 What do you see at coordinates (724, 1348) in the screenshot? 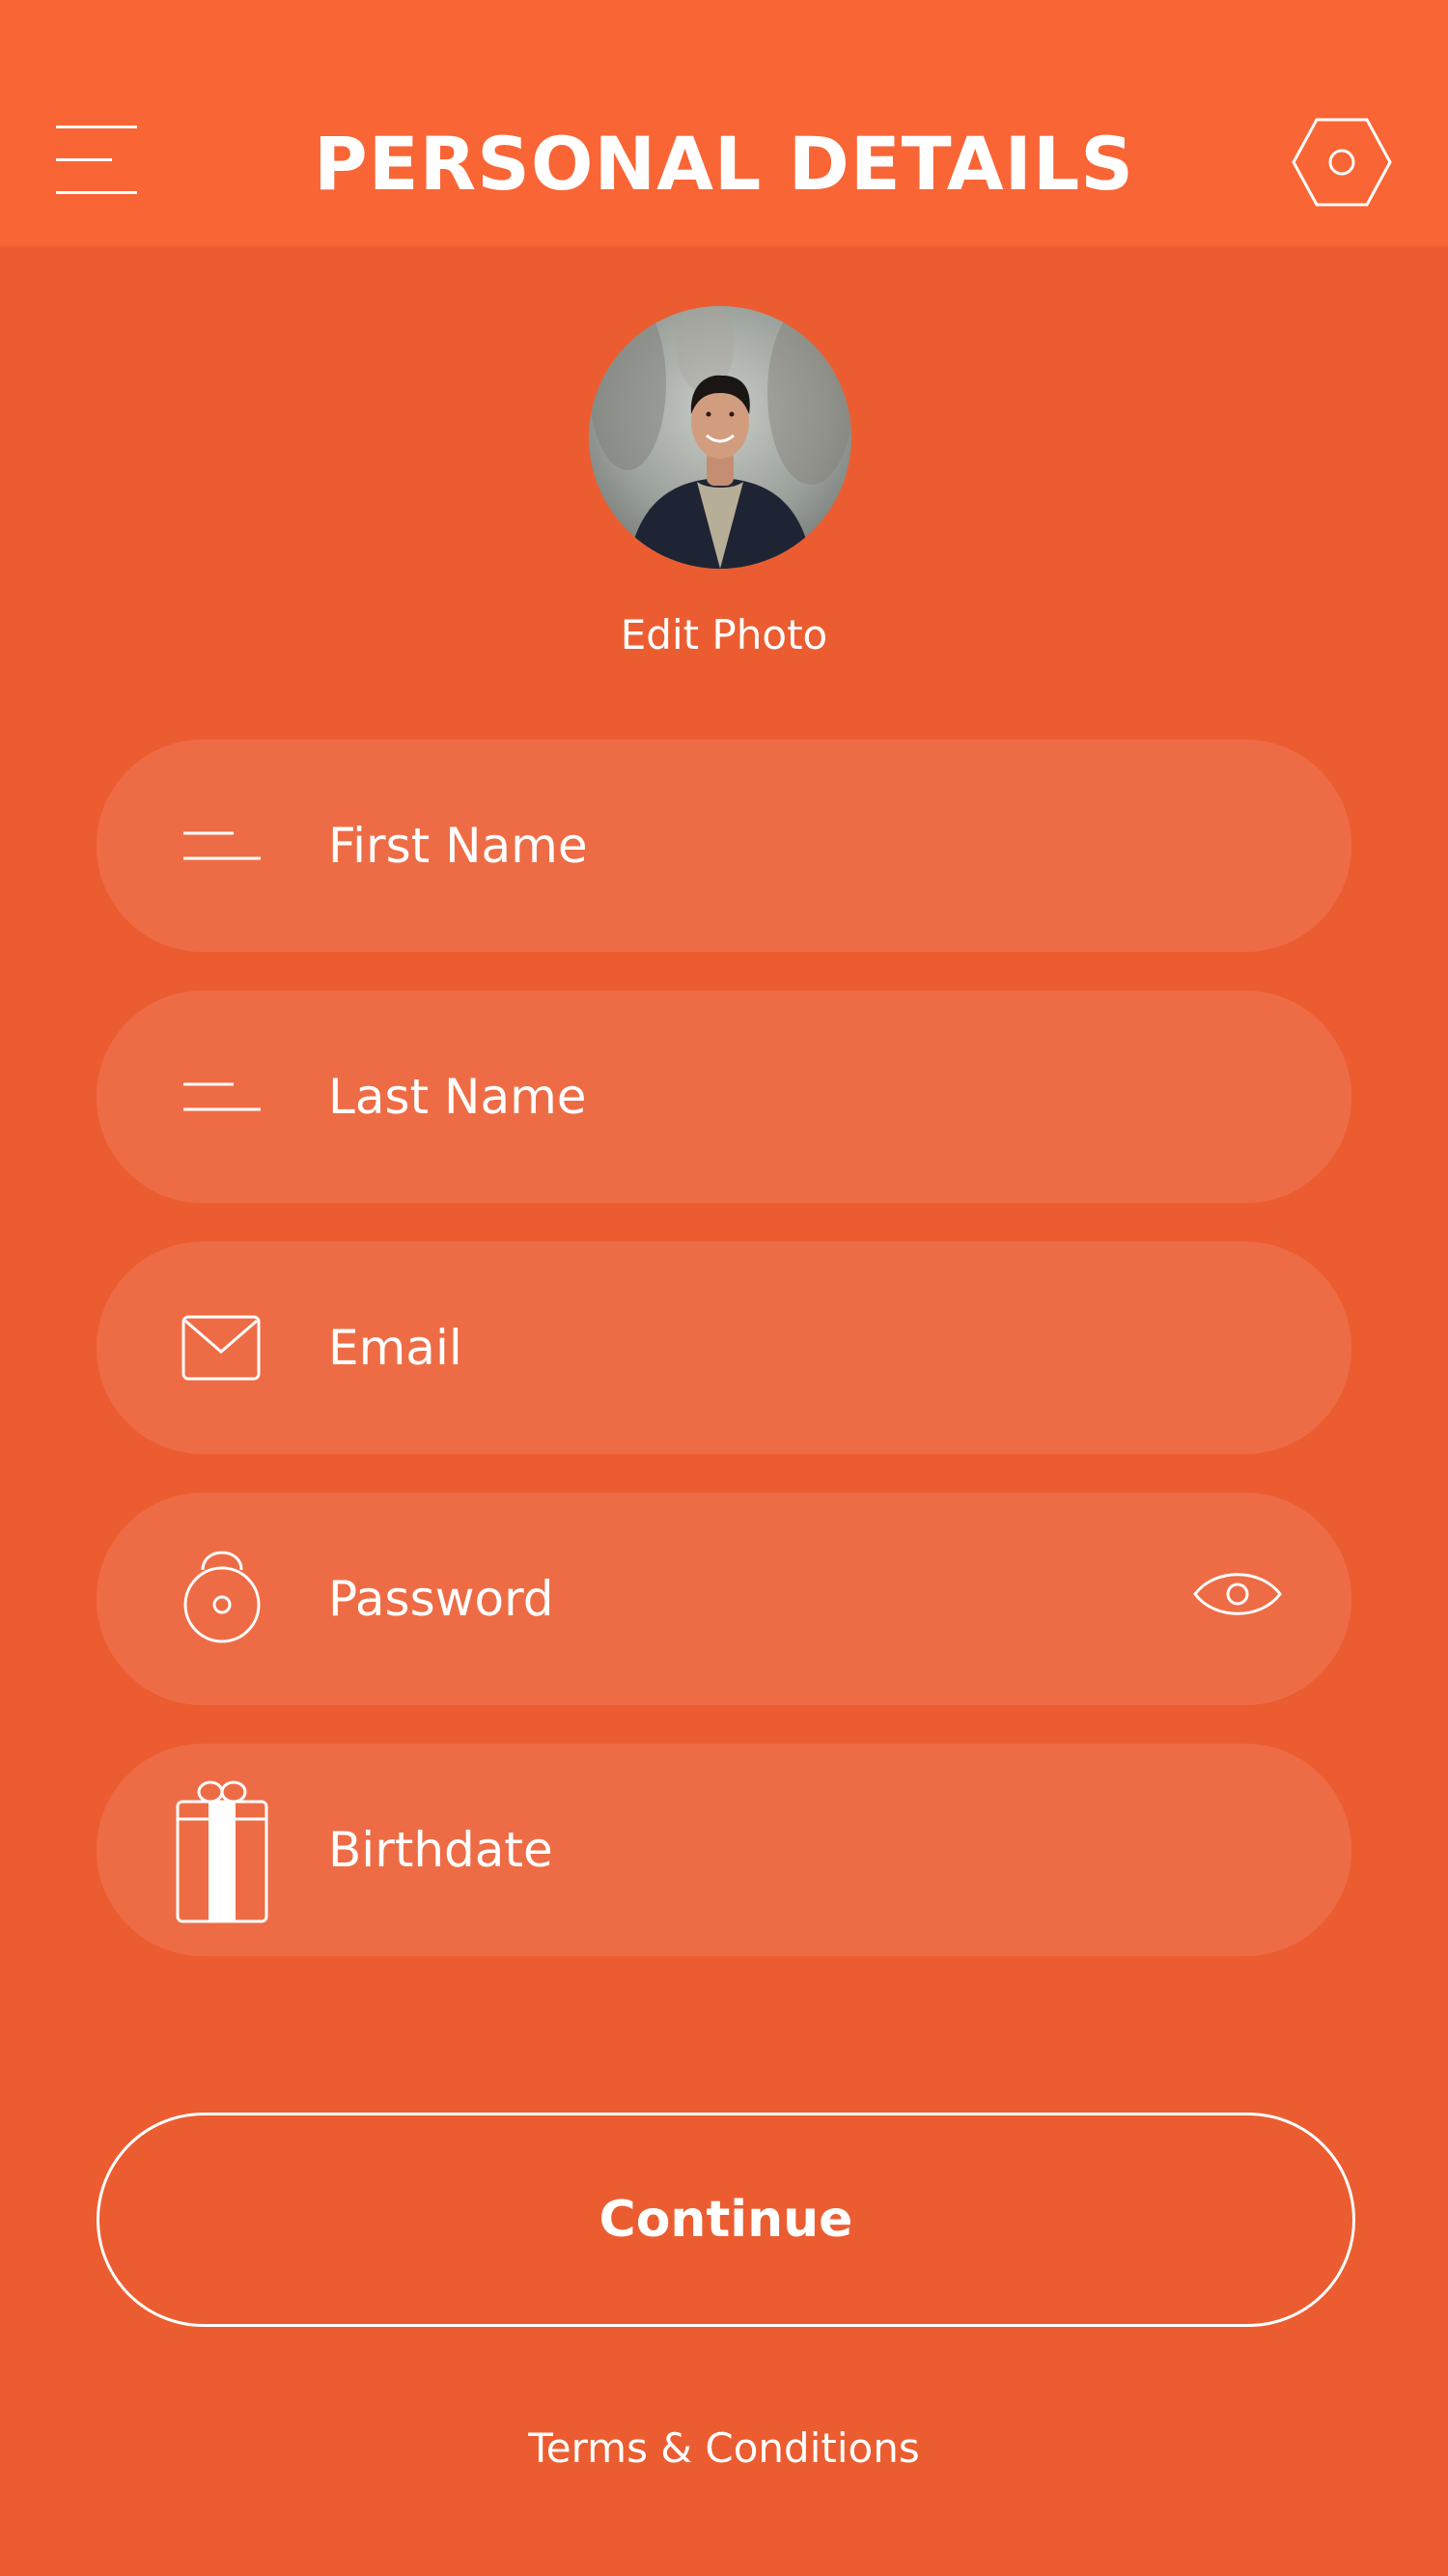
I see `email-field: Email` at bounding box center [724, 1348].